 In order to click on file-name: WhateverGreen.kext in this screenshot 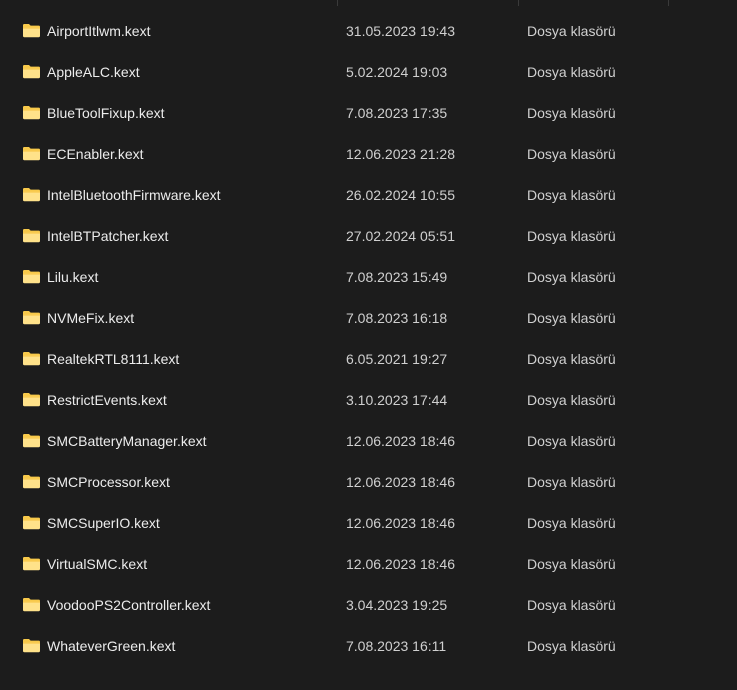, I will do `click(111, 646)`.